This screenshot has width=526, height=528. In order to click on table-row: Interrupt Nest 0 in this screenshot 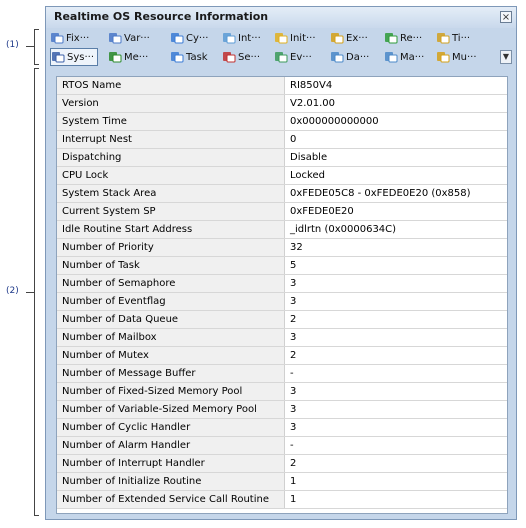, I will do `click(282, 140)`.